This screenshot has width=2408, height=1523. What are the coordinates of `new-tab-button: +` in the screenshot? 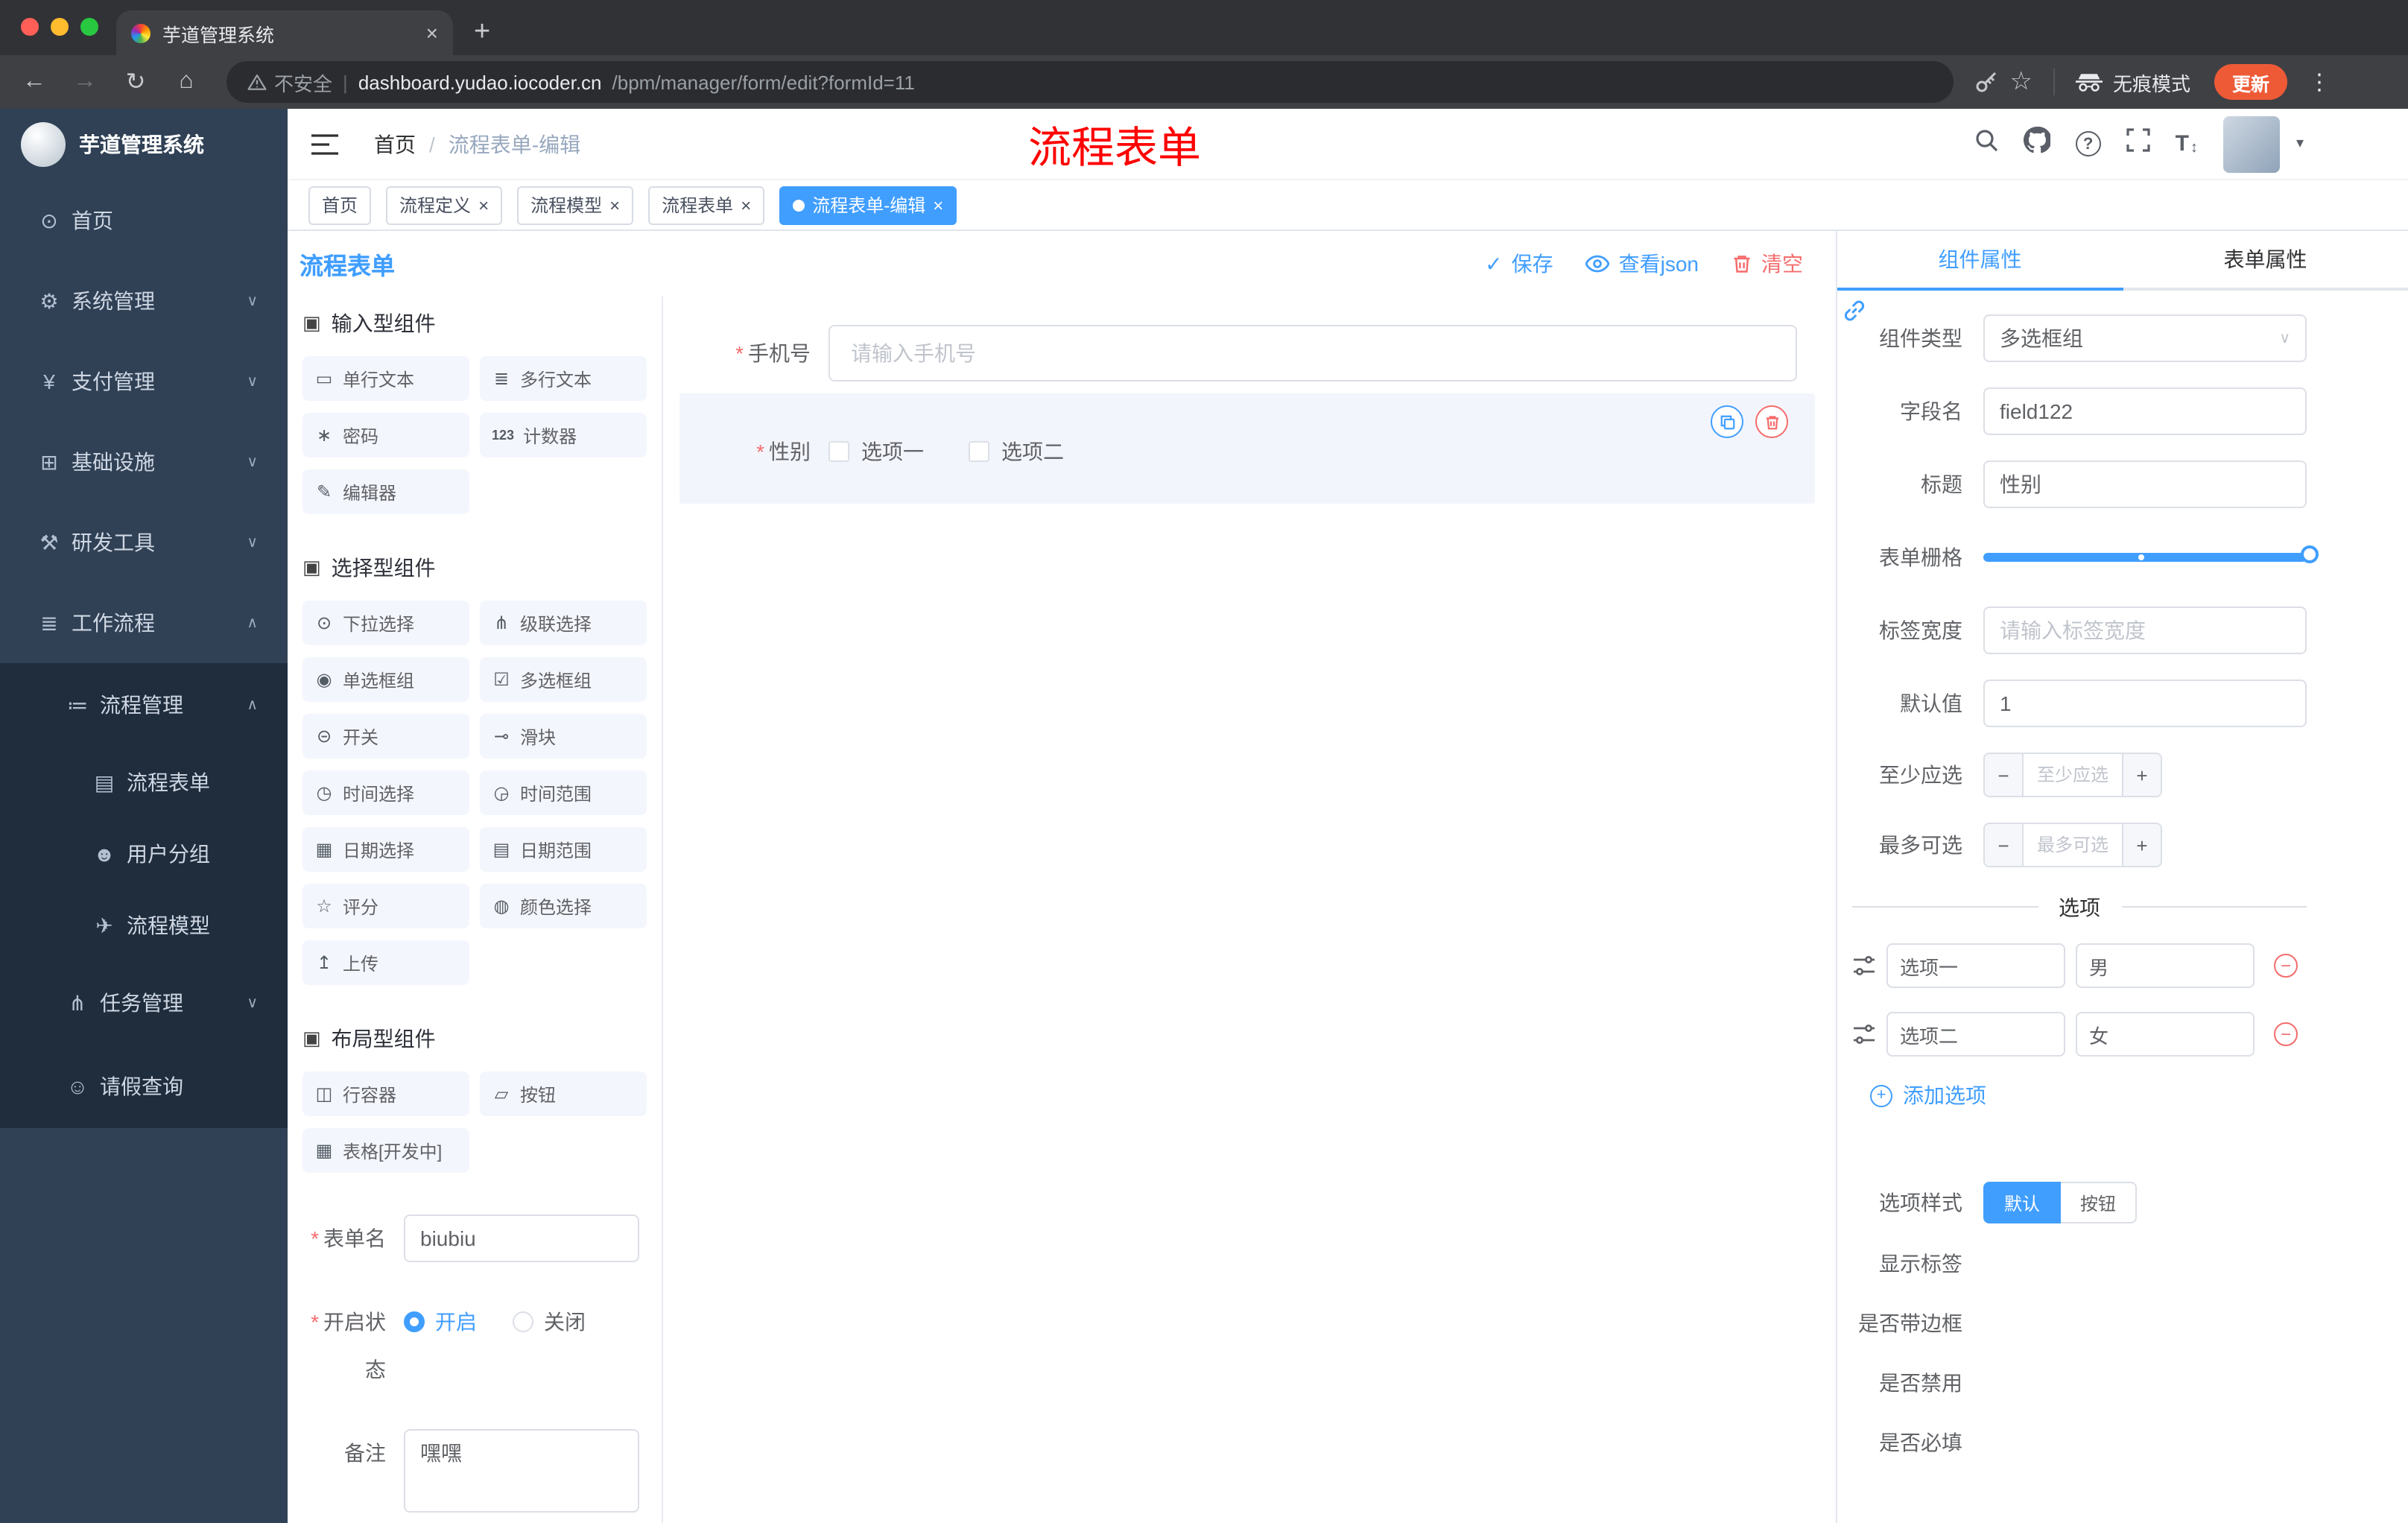 It's located at (482, 33).